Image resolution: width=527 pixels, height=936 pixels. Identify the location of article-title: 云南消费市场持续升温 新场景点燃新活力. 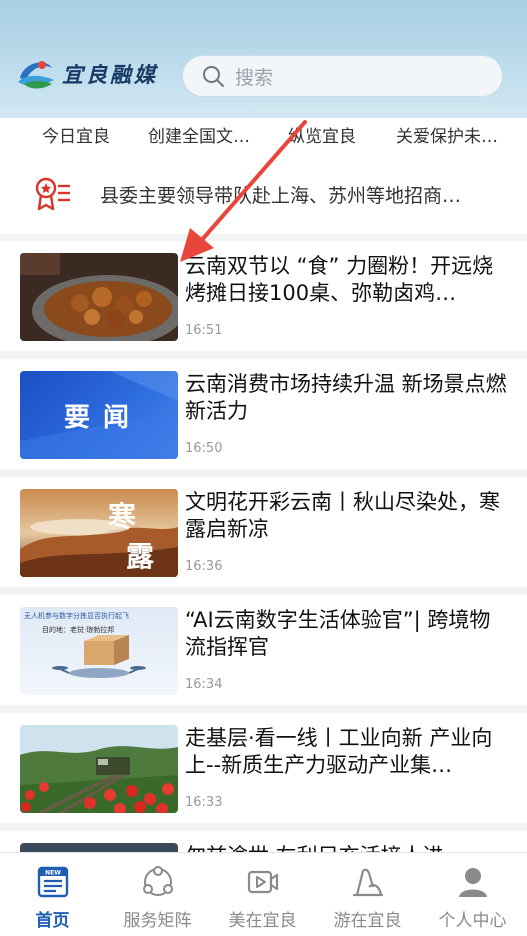
(346, 397).